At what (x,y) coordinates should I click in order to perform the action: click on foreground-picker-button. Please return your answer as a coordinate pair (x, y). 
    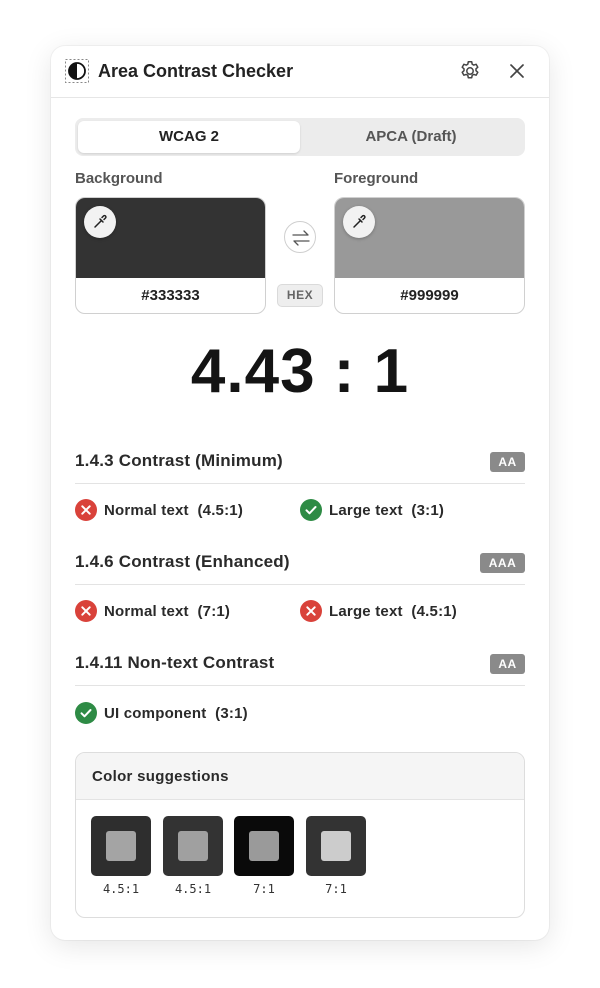
    Looking at the image, I should click on (359, 222).